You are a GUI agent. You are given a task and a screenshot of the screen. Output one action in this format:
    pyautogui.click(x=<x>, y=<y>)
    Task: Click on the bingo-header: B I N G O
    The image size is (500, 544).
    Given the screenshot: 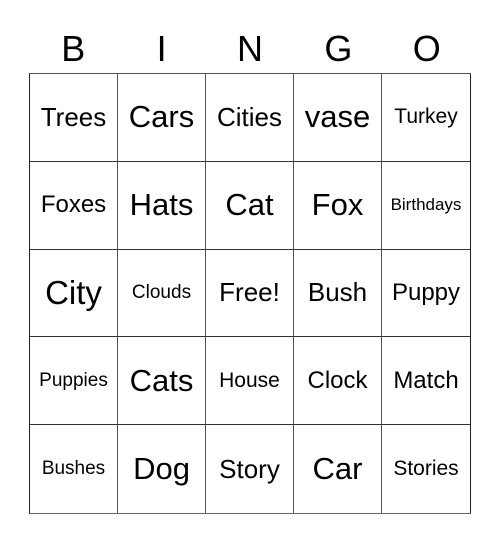 What is the action you would take?
    pyautogui.click(x=250, y=49)
    